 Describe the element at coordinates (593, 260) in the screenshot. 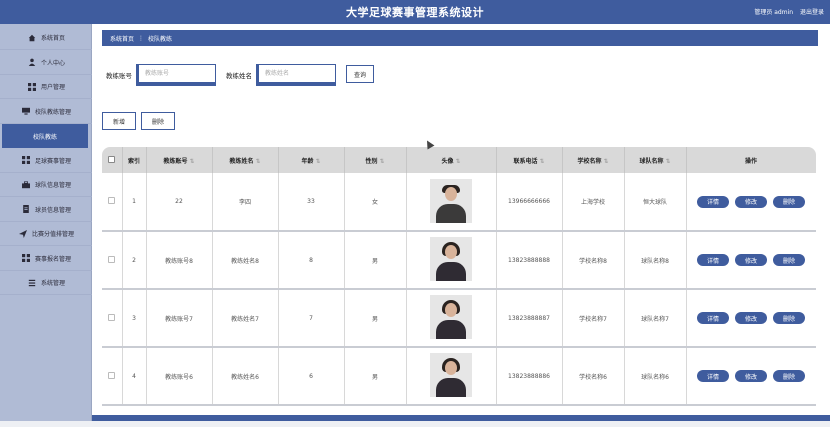

I see `cell-school: 学校名称8` at that location.